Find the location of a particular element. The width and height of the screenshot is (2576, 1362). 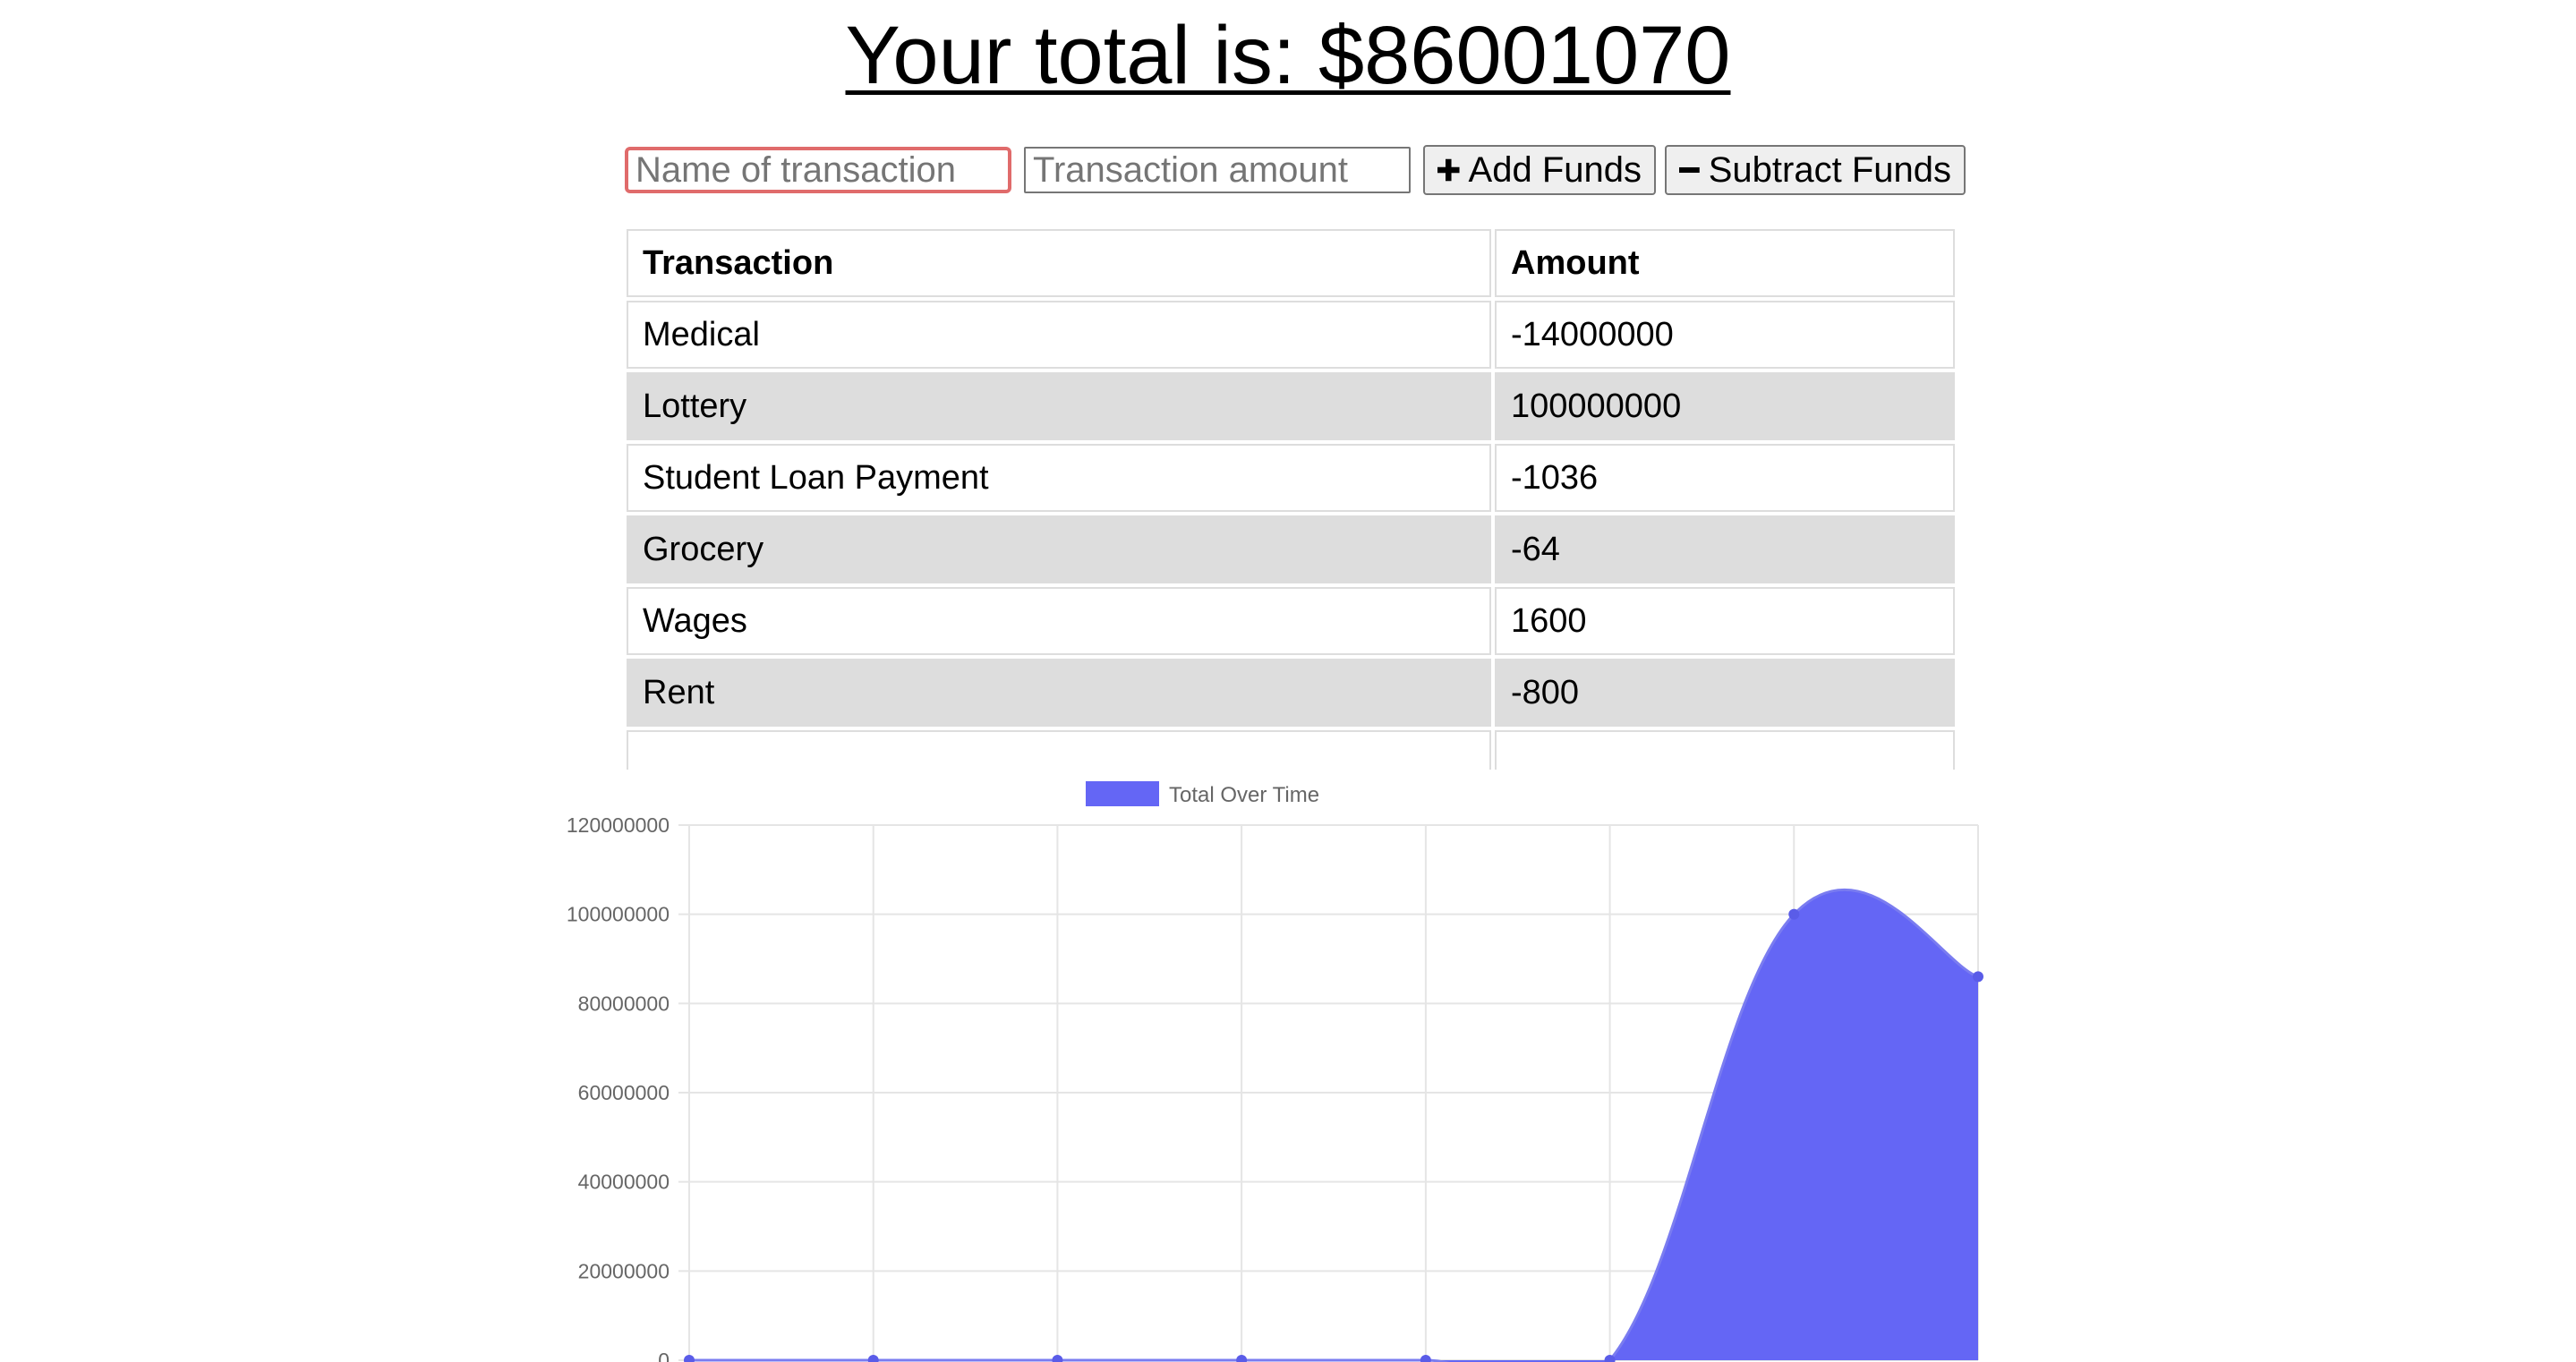

y-tick-label: 120000000 is located at coordinates (618, 825).